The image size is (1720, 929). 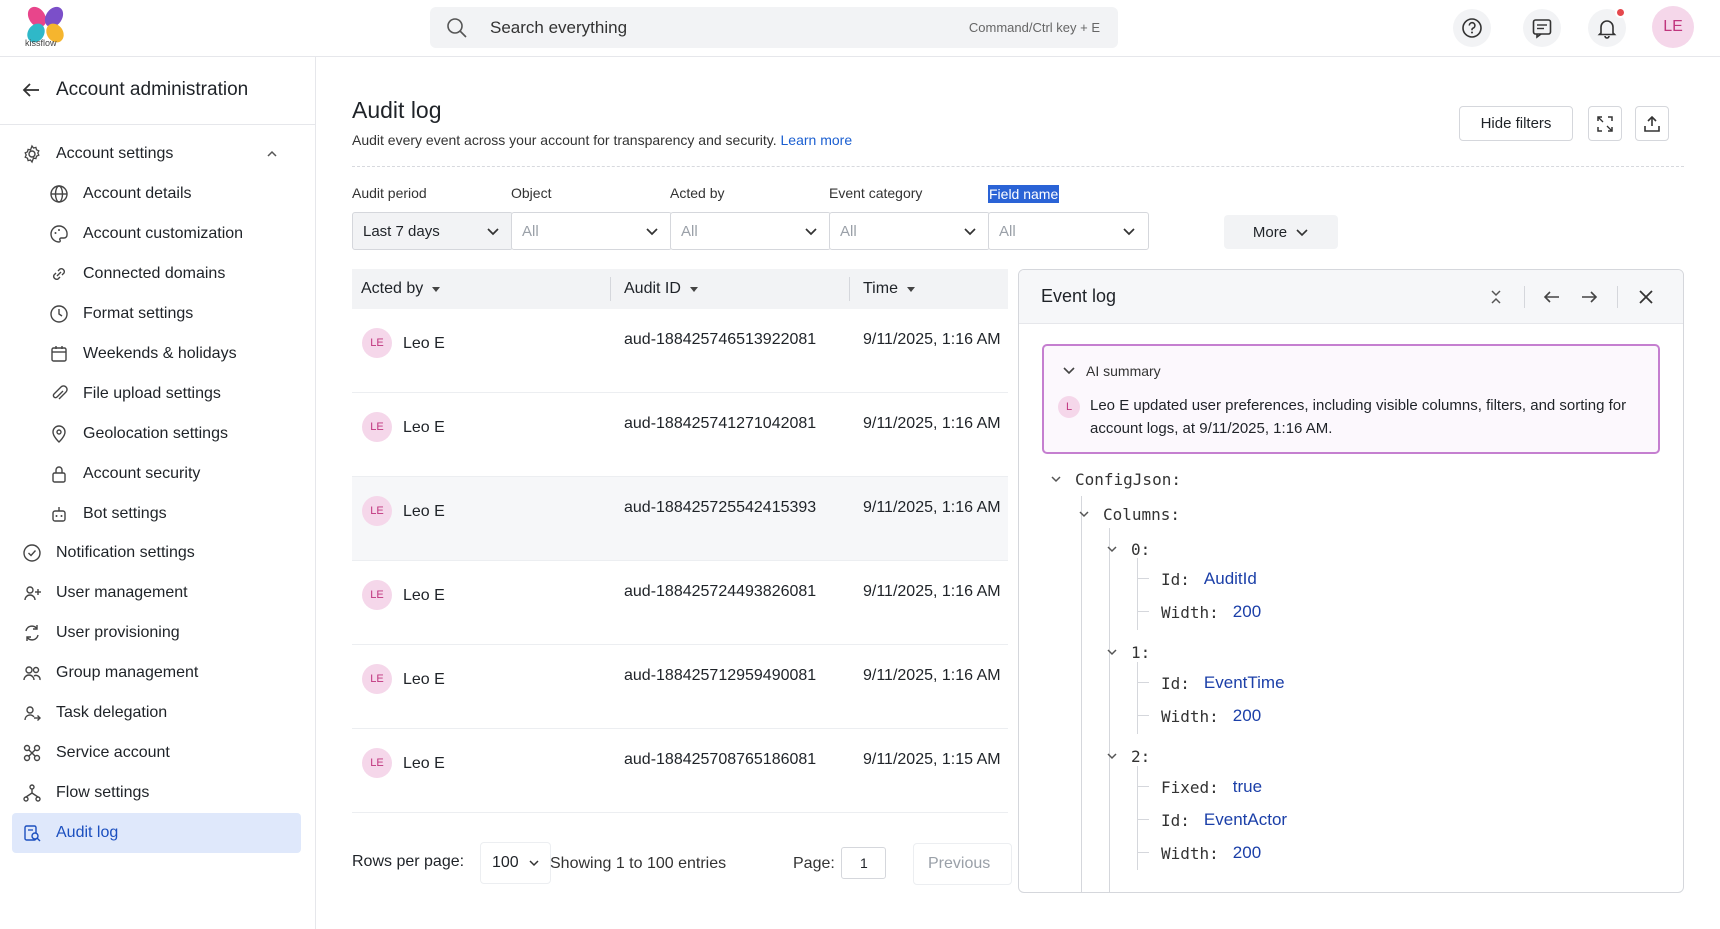 What do you see at coordinates (31, 90) in the screenshot?
I see `back-arrow-icon` at bounding box center [31, 90].